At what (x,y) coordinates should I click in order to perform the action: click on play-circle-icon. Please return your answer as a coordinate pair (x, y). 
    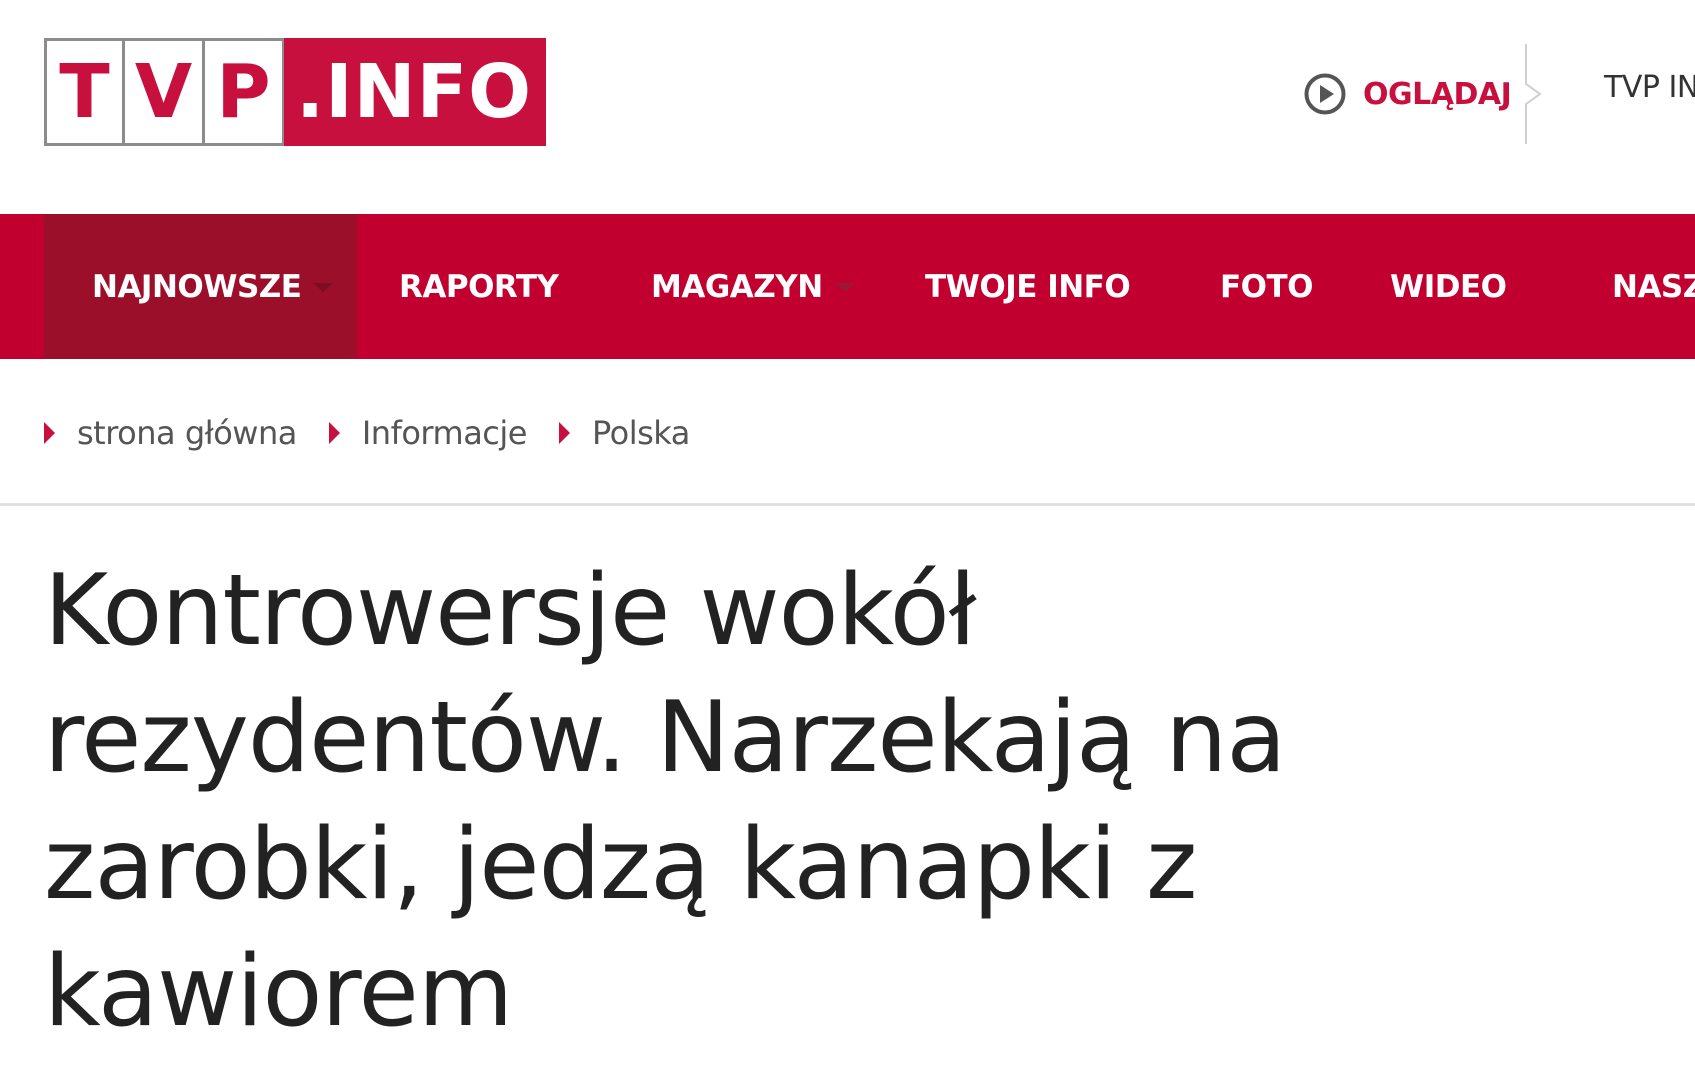
    Looking at the image, I should click on (1325, 94).